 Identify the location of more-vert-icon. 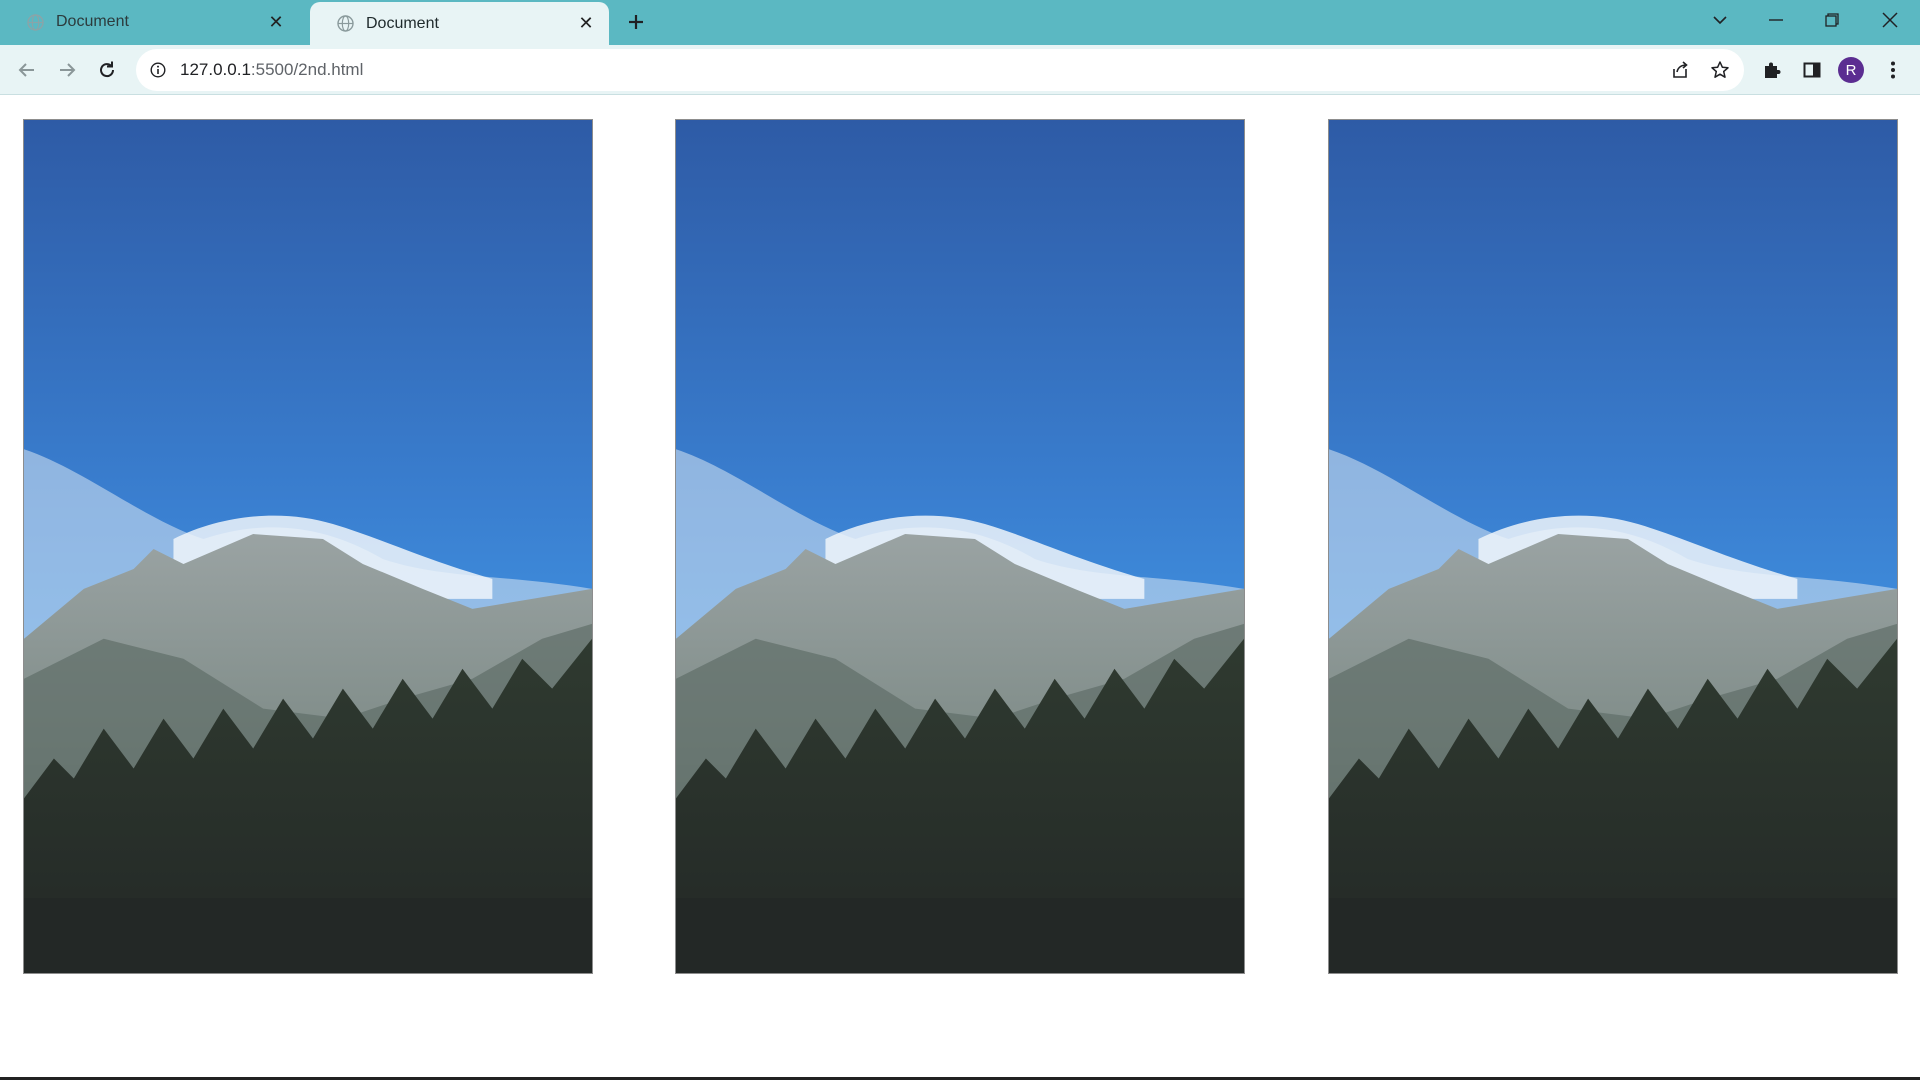
(1893, 70).